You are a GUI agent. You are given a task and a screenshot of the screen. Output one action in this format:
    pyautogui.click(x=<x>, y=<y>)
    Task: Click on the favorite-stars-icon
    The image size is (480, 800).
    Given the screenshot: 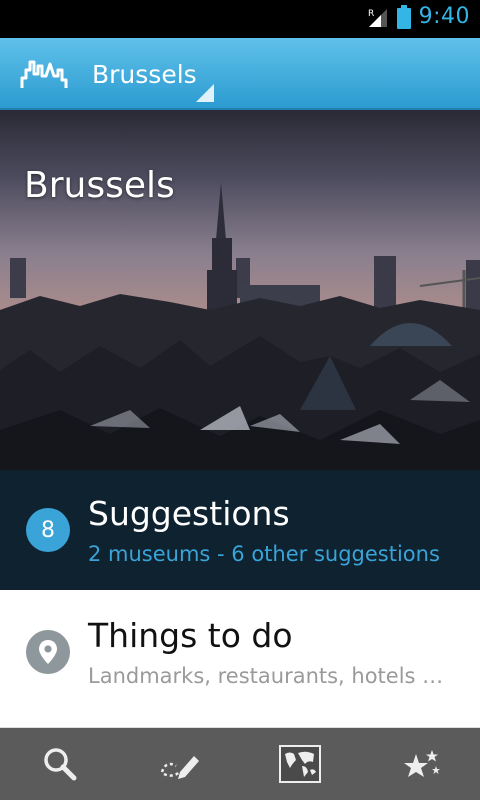 What is the action you would take?
    pyautogui.click(x=422, y=763)
    